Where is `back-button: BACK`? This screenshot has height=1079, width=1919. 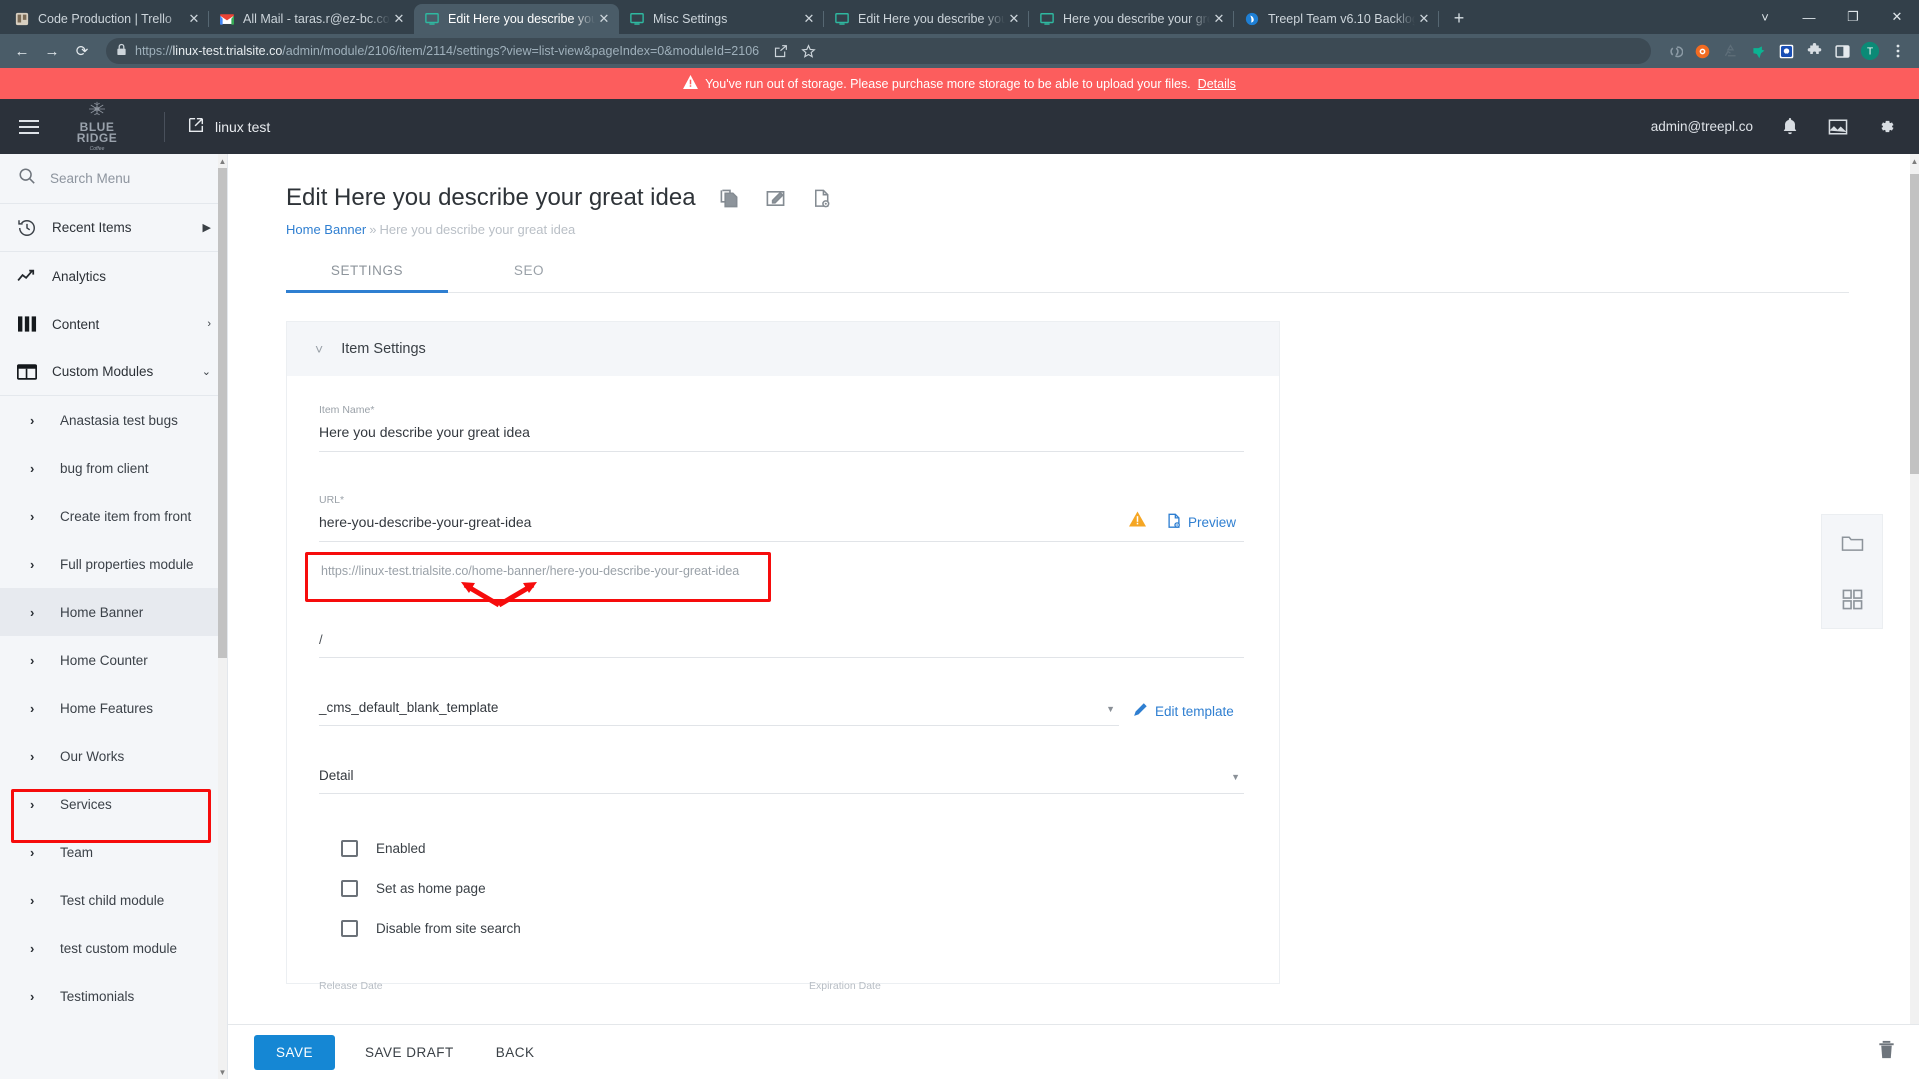
back-button: BACK is located at coordinates (515, 1052).